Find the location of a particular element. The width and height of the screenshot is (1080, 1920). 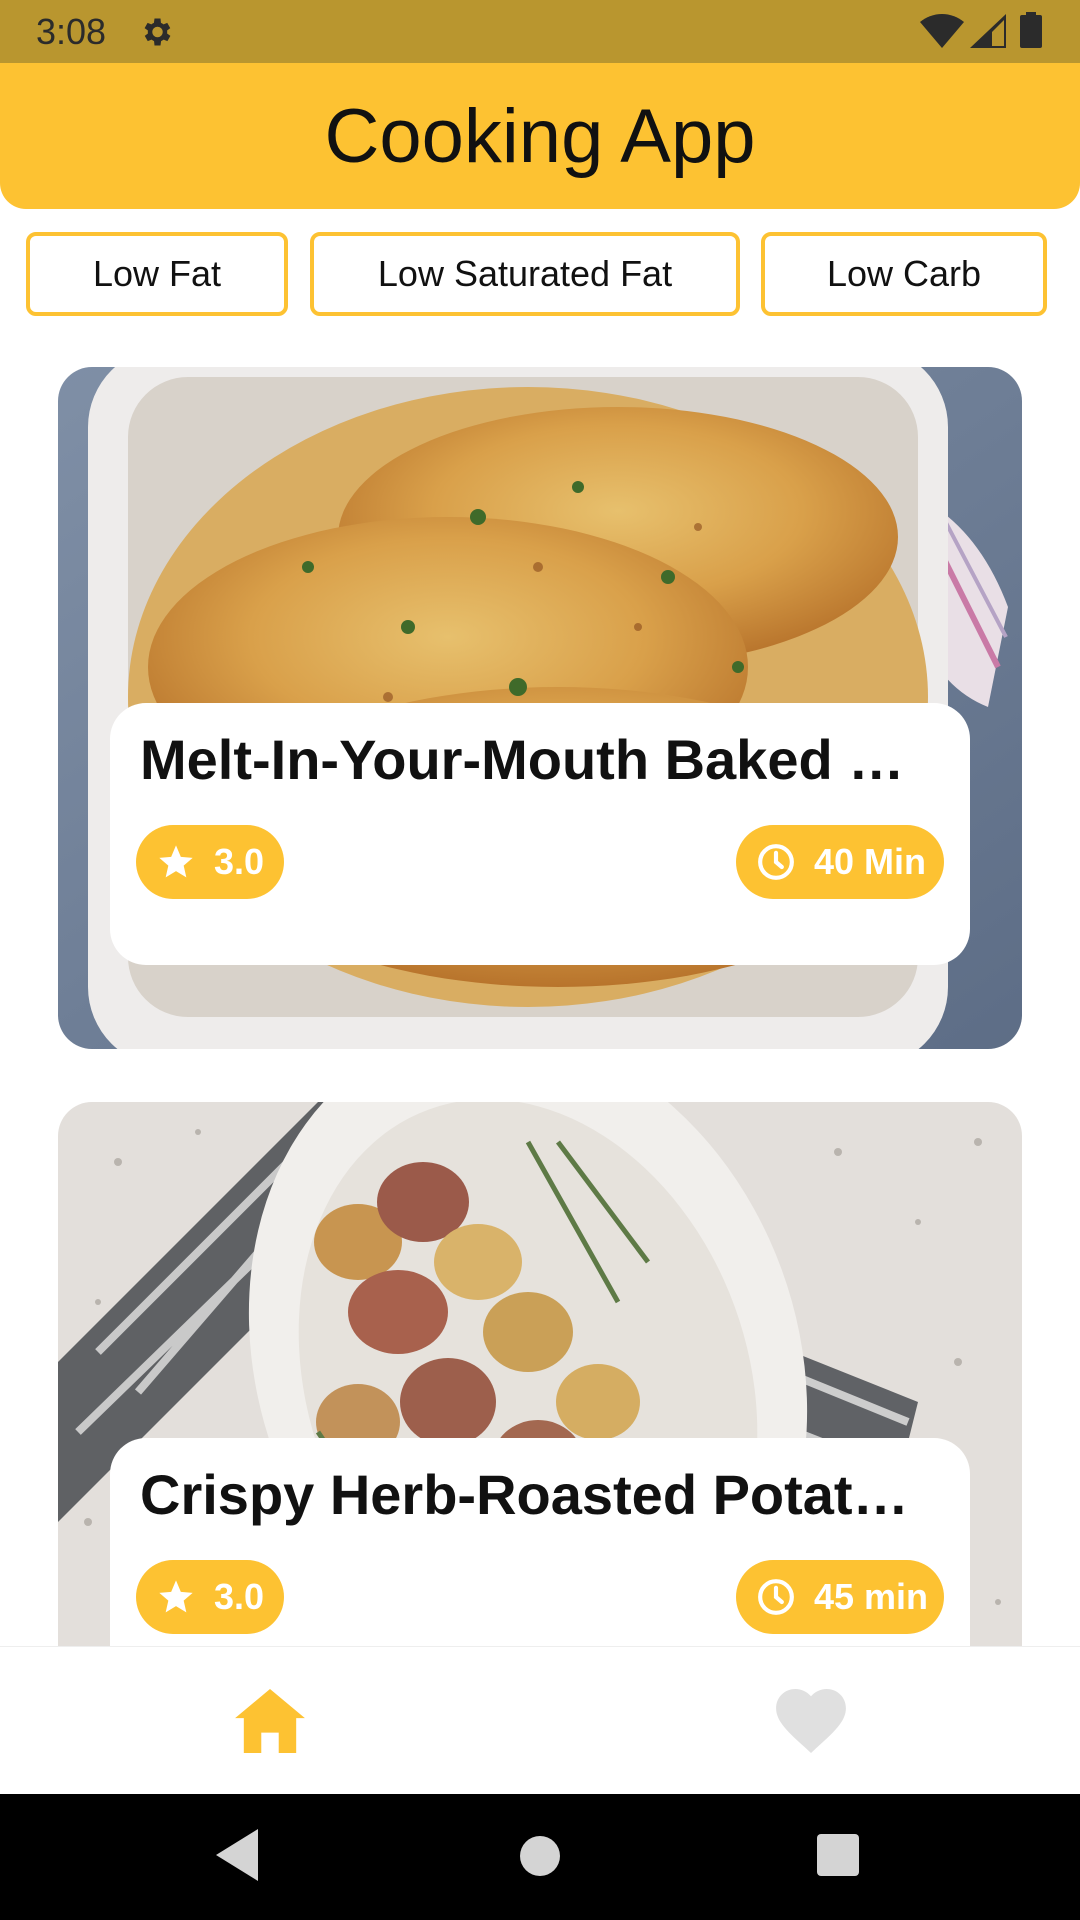

recipe-title: Crispy Herb-Roasted Potatoes is located at coordinates (545, 1494).